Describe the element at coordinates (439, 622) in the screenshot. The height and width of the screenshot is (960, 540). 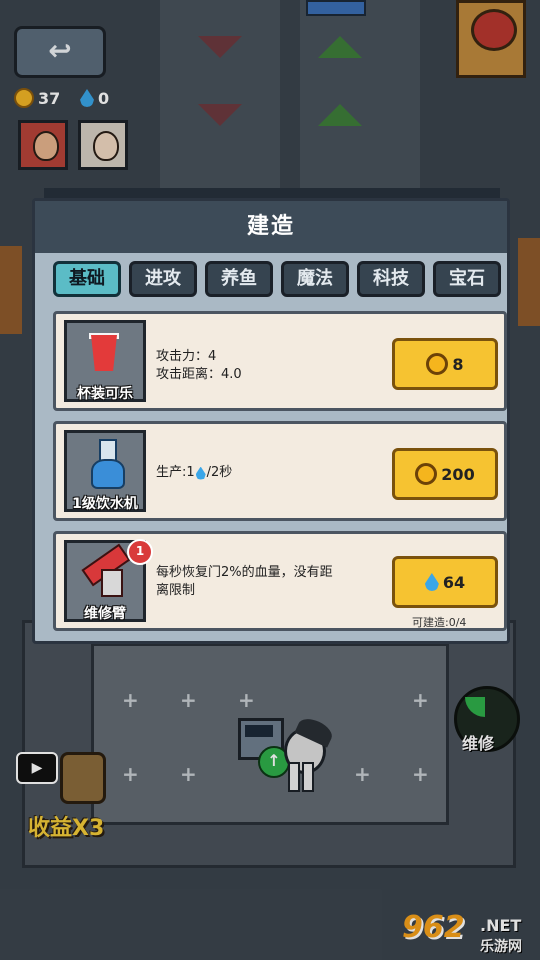
I see `build-limit-text: 可建造:0/4` at that location.